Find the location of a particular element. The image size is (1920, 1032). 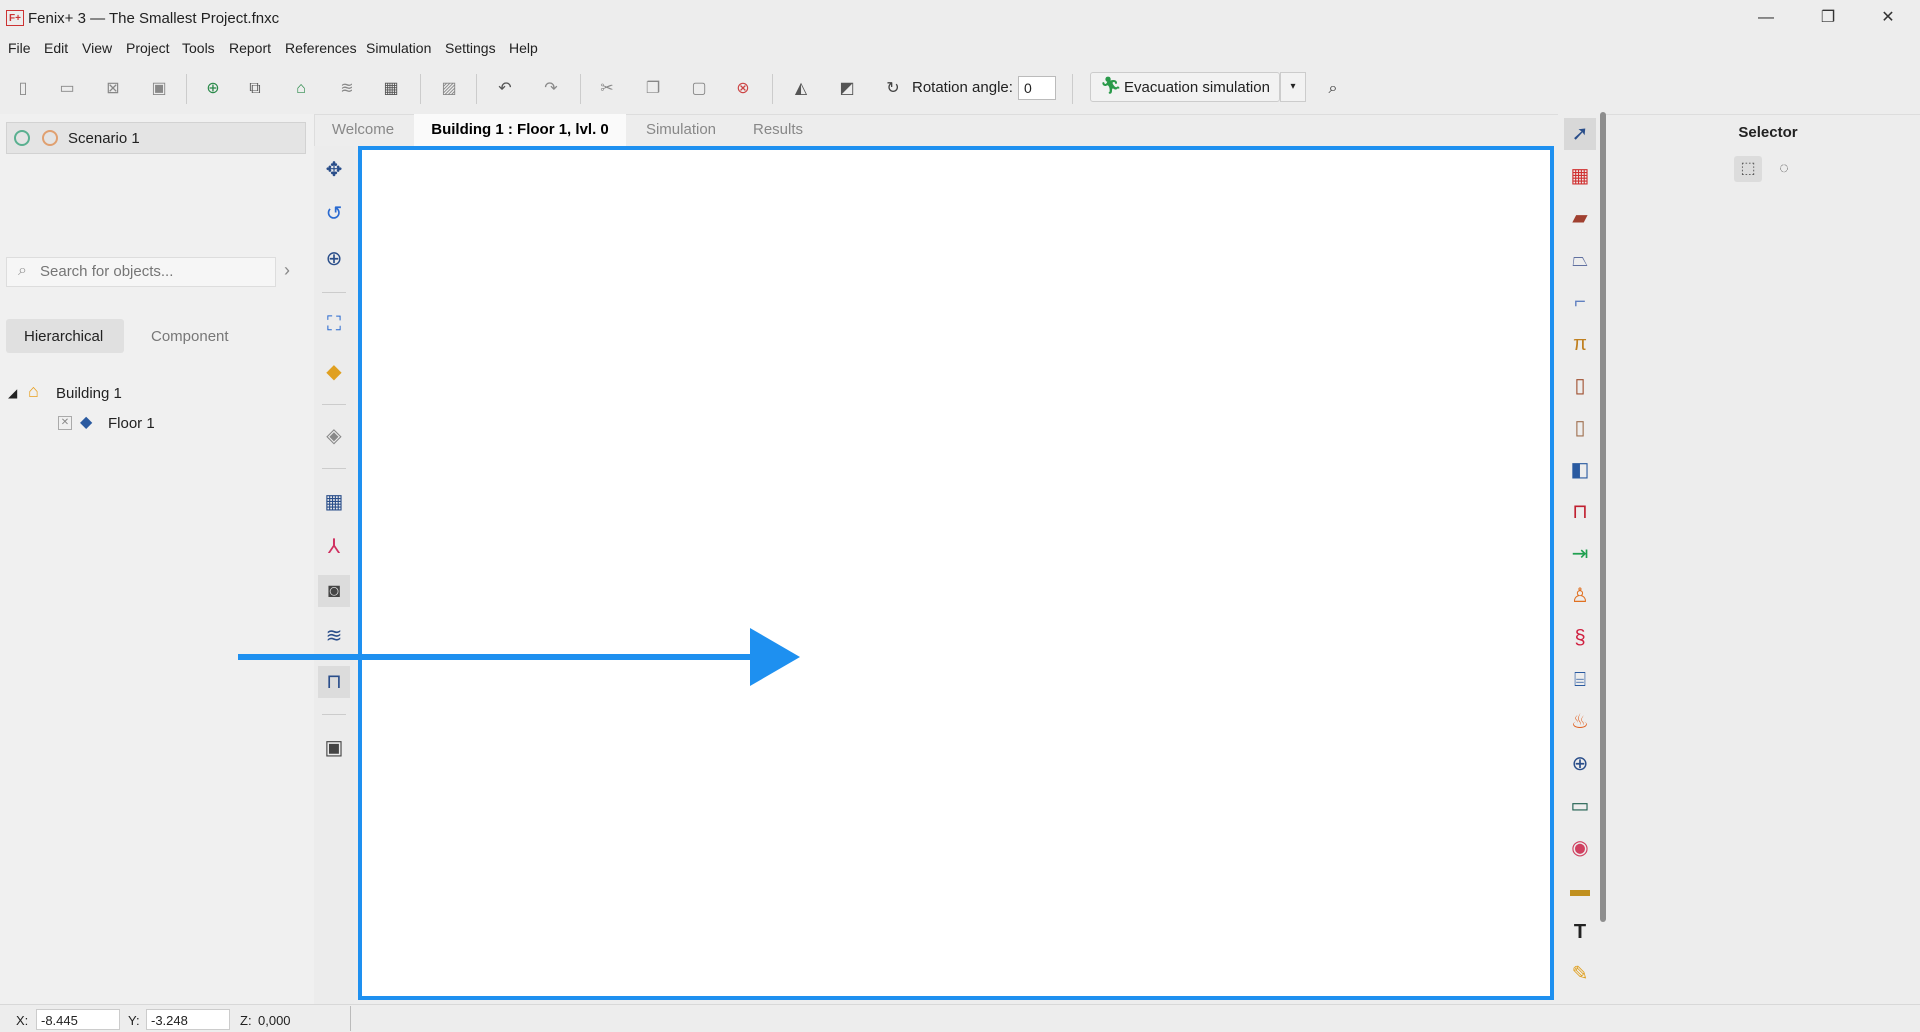

paste-icon: ▢ is located at coordinates (699, 89).